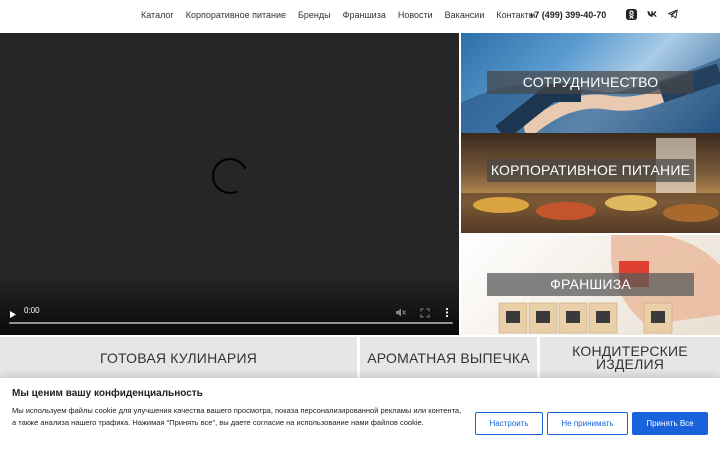 The image size is (720, 450). What do you see at coordinates (652, 14) in the screenshot?
I see `vk-icon` at bounding box center [652, 14].